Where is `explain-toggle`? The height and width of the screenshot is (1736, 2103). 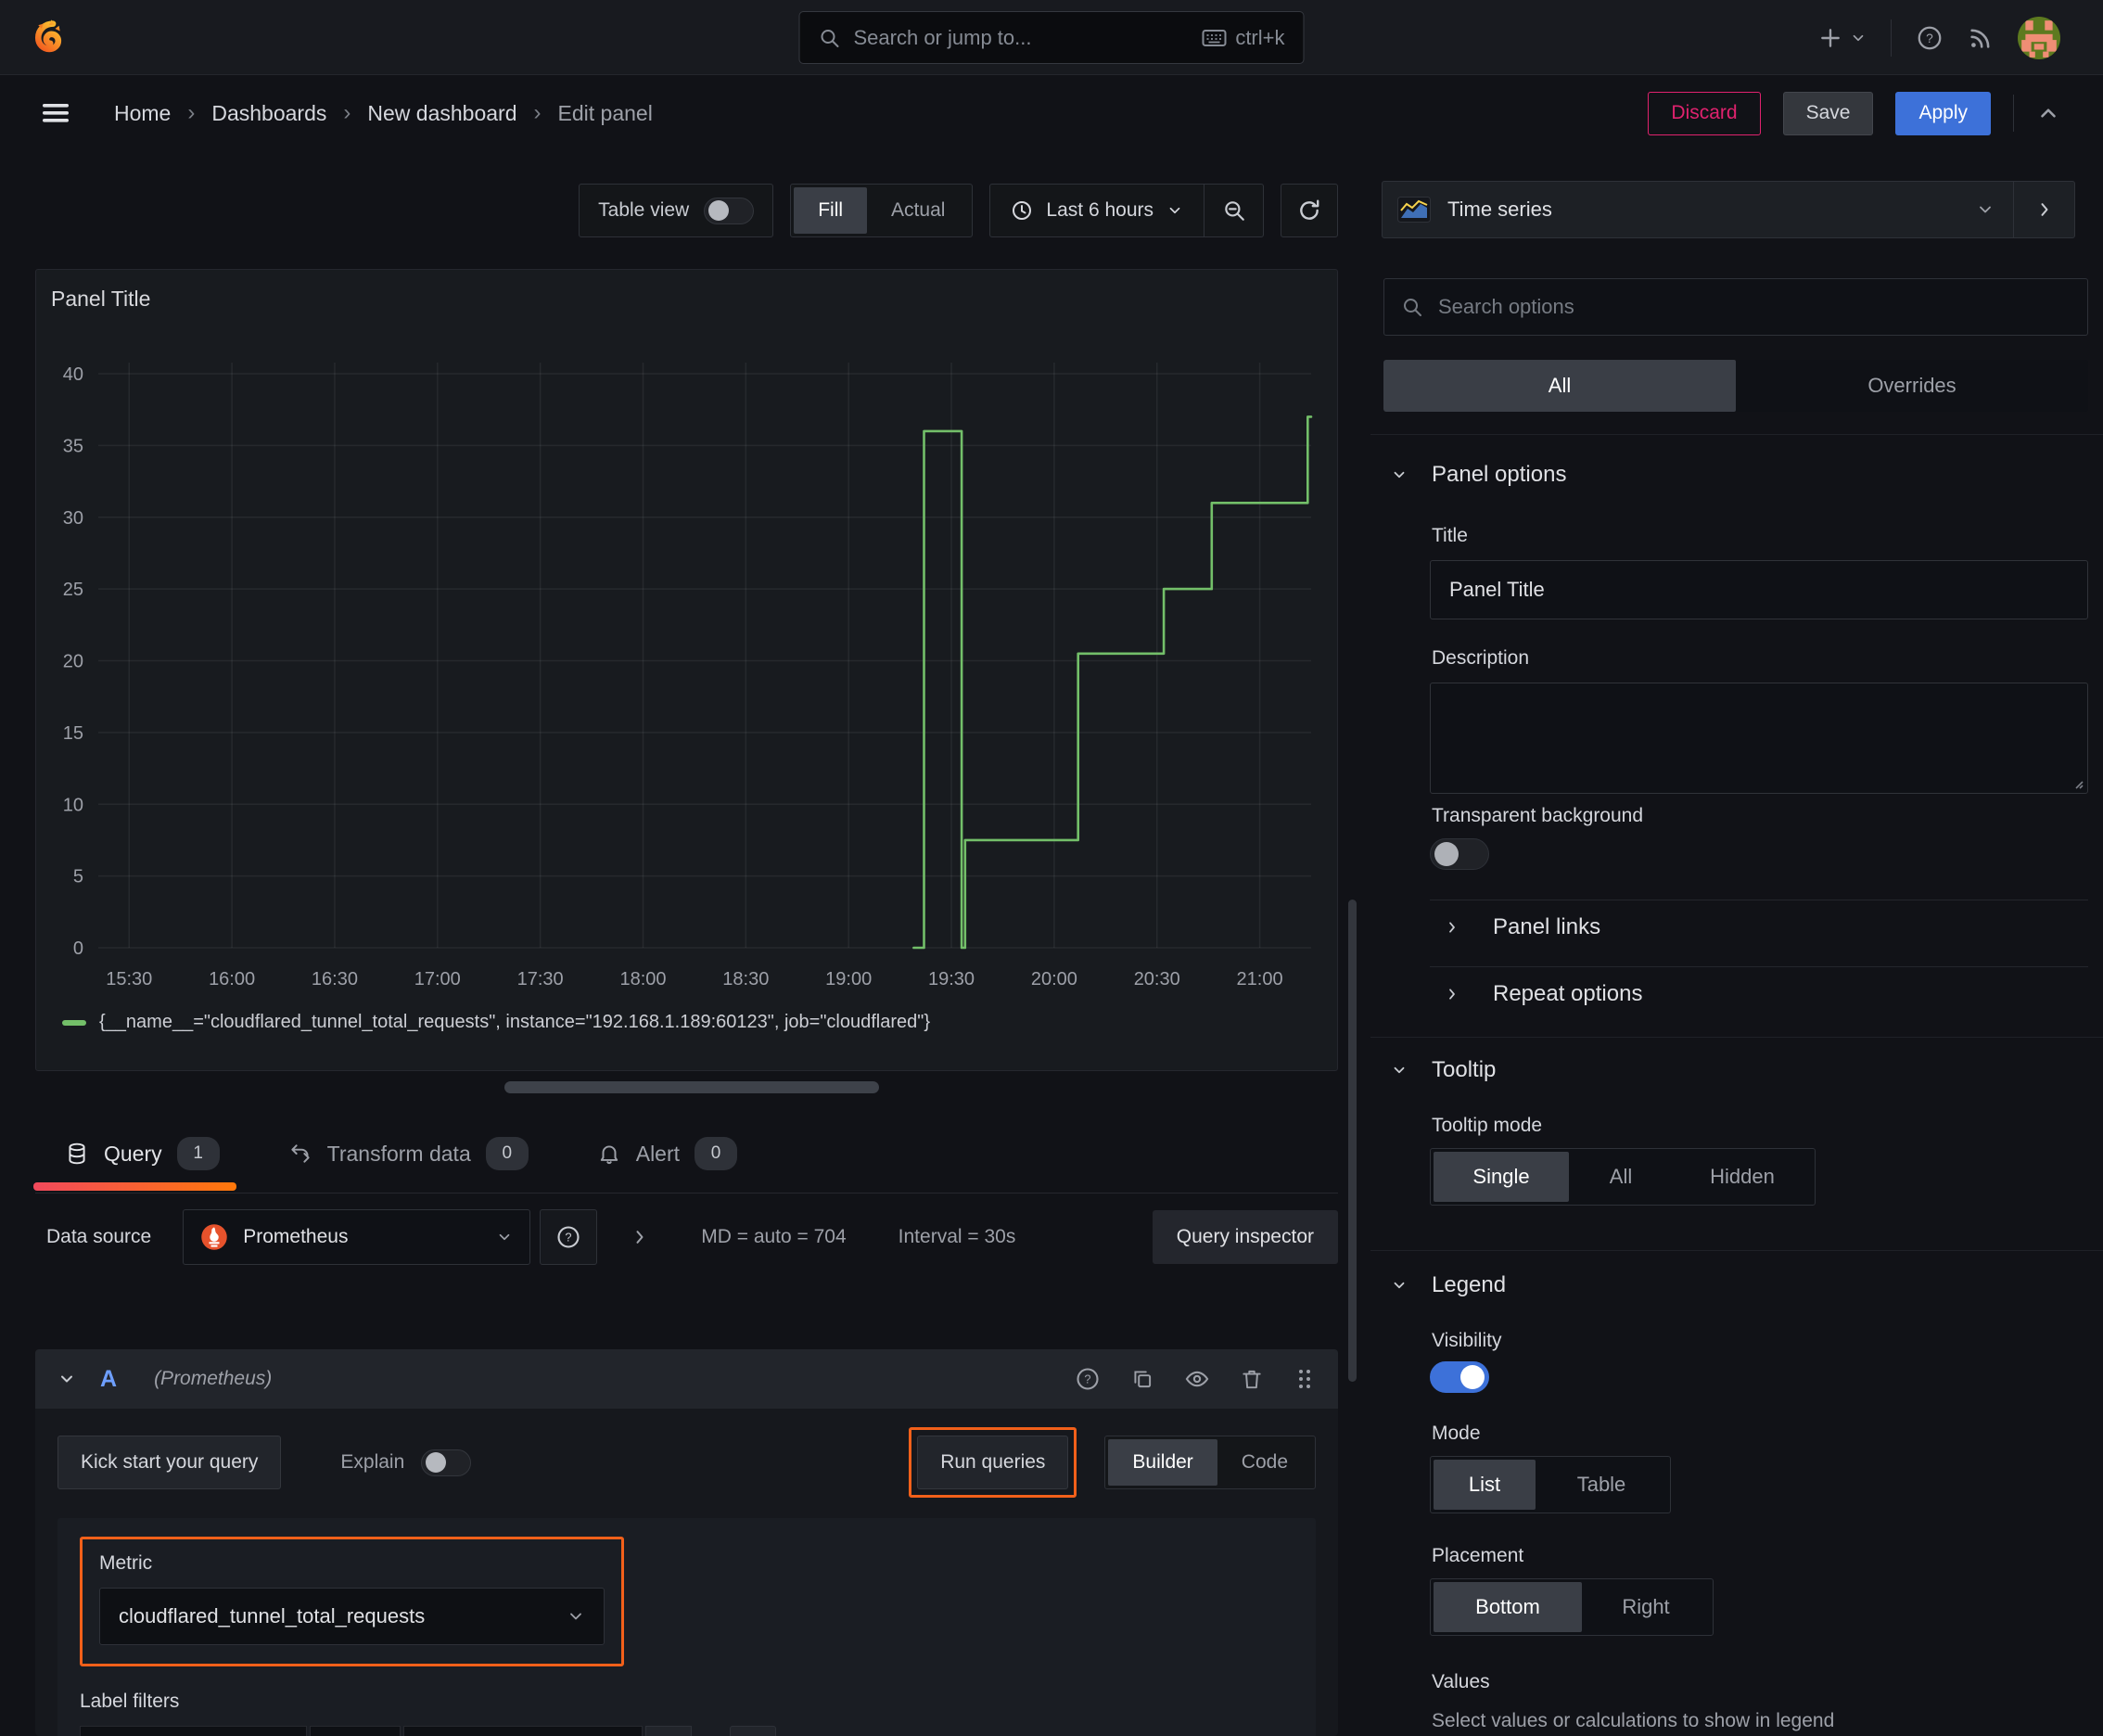 explain-toggle is located at coordinates (446, 1462).